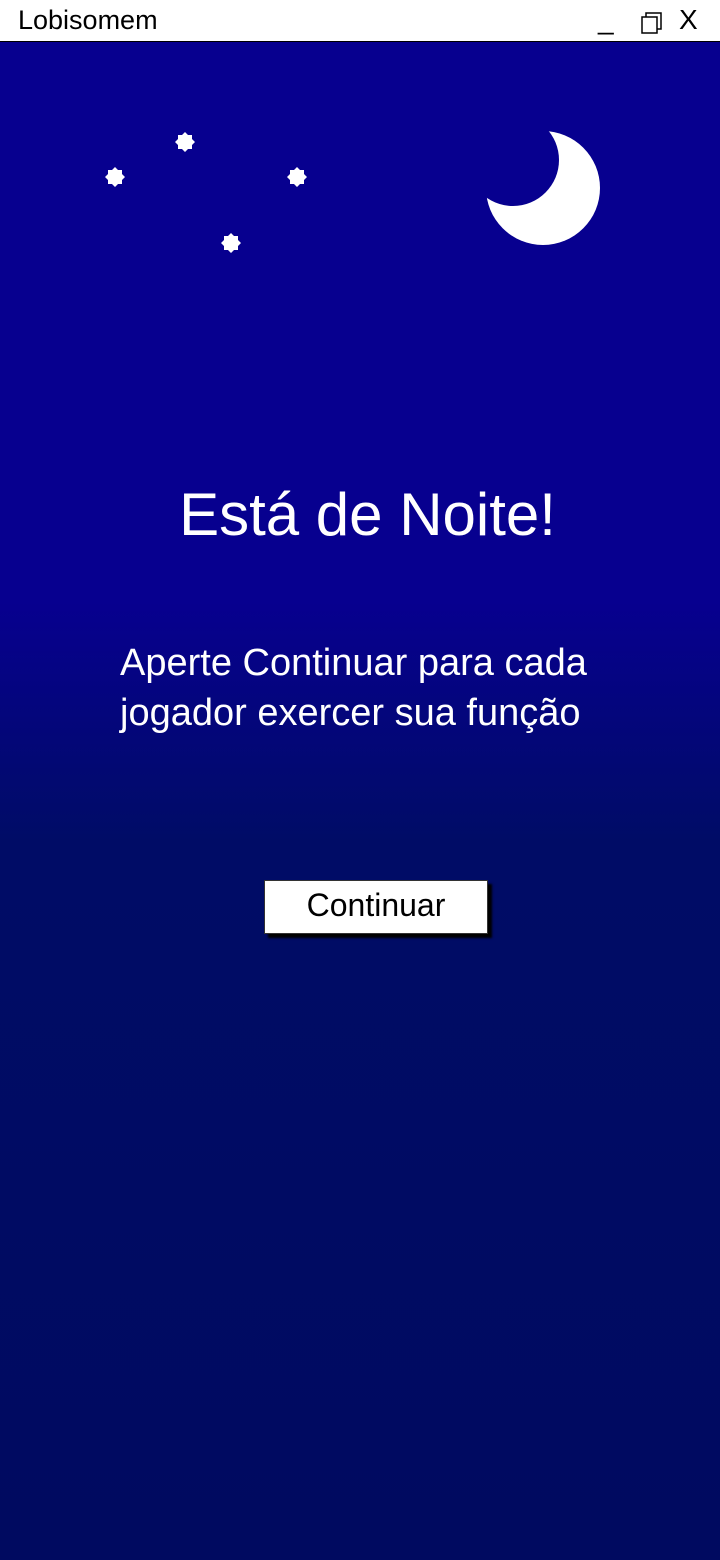 Image resolution: width=720 pixels, height=1560 pixels. I want to click on window-title: Lobisomem, so click(88, 20).